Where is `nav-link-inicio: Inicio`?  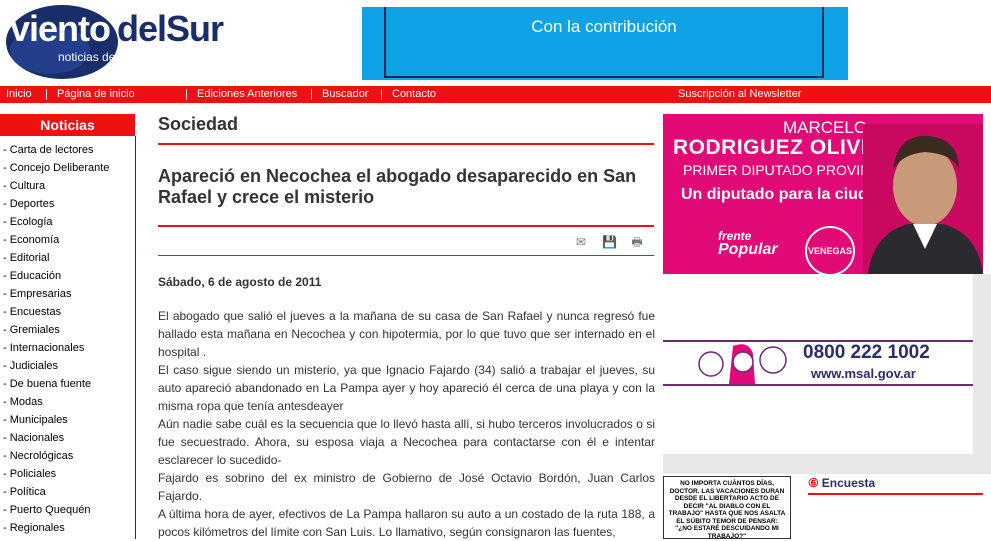
nav-link-inicio: Inicio is located at coordinates (19, 94).